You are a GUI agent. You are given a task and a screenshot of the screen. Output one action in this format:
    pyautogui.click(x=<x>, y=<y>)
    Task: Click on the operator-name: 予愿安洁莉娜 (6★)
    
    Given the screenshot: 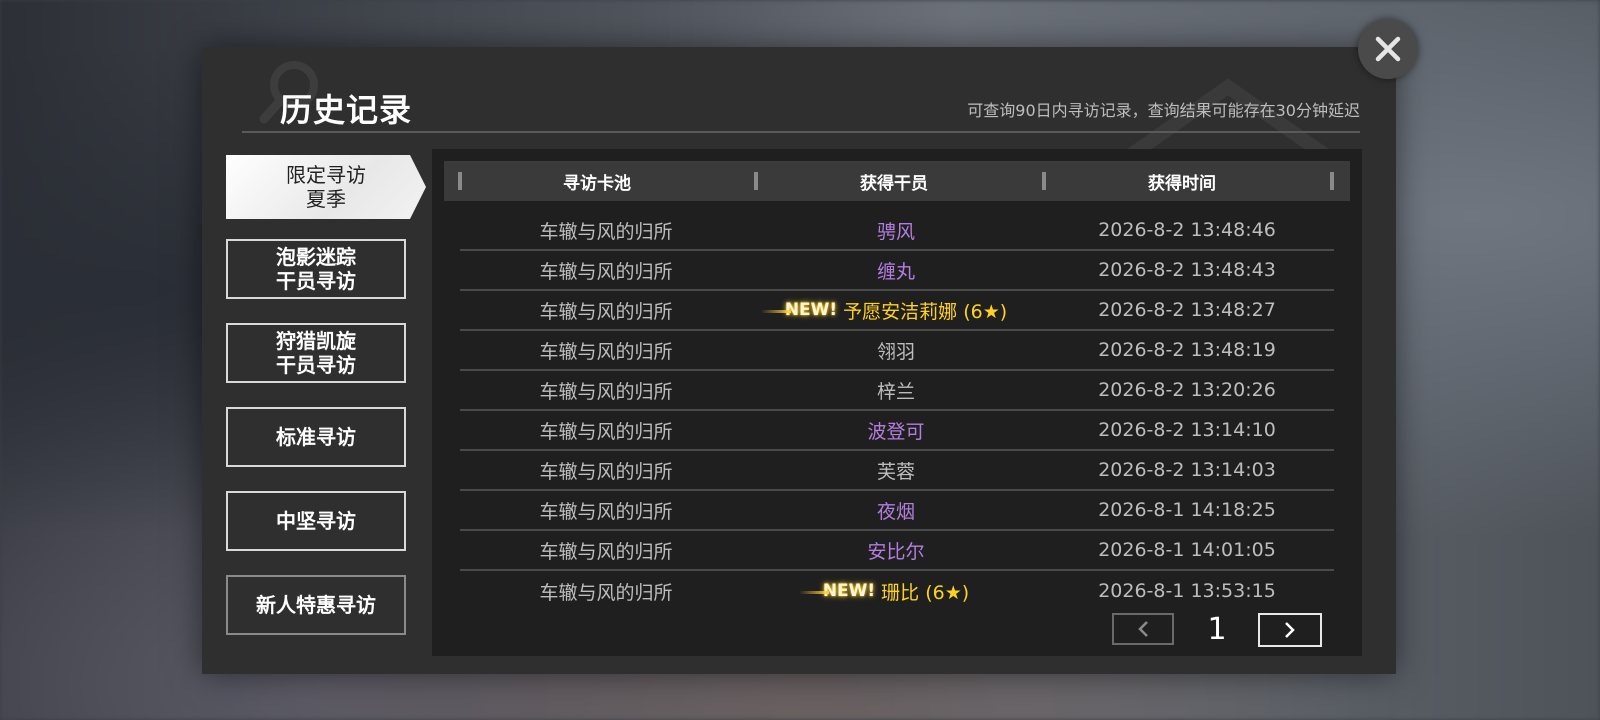 What is the action you would take?
    pyautogui.click(x=925, y=311)
    